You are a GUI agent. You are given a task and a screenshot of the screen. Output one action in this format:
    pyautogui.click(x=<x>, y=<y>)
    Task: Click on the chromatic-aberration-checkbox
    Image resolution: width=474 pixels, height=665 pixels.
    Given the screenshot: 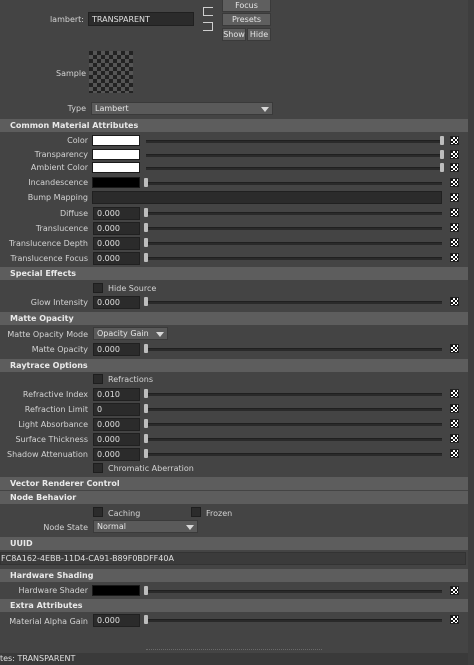 What is the action you would take?
    pyautogui.click(x=98, y=468)
    